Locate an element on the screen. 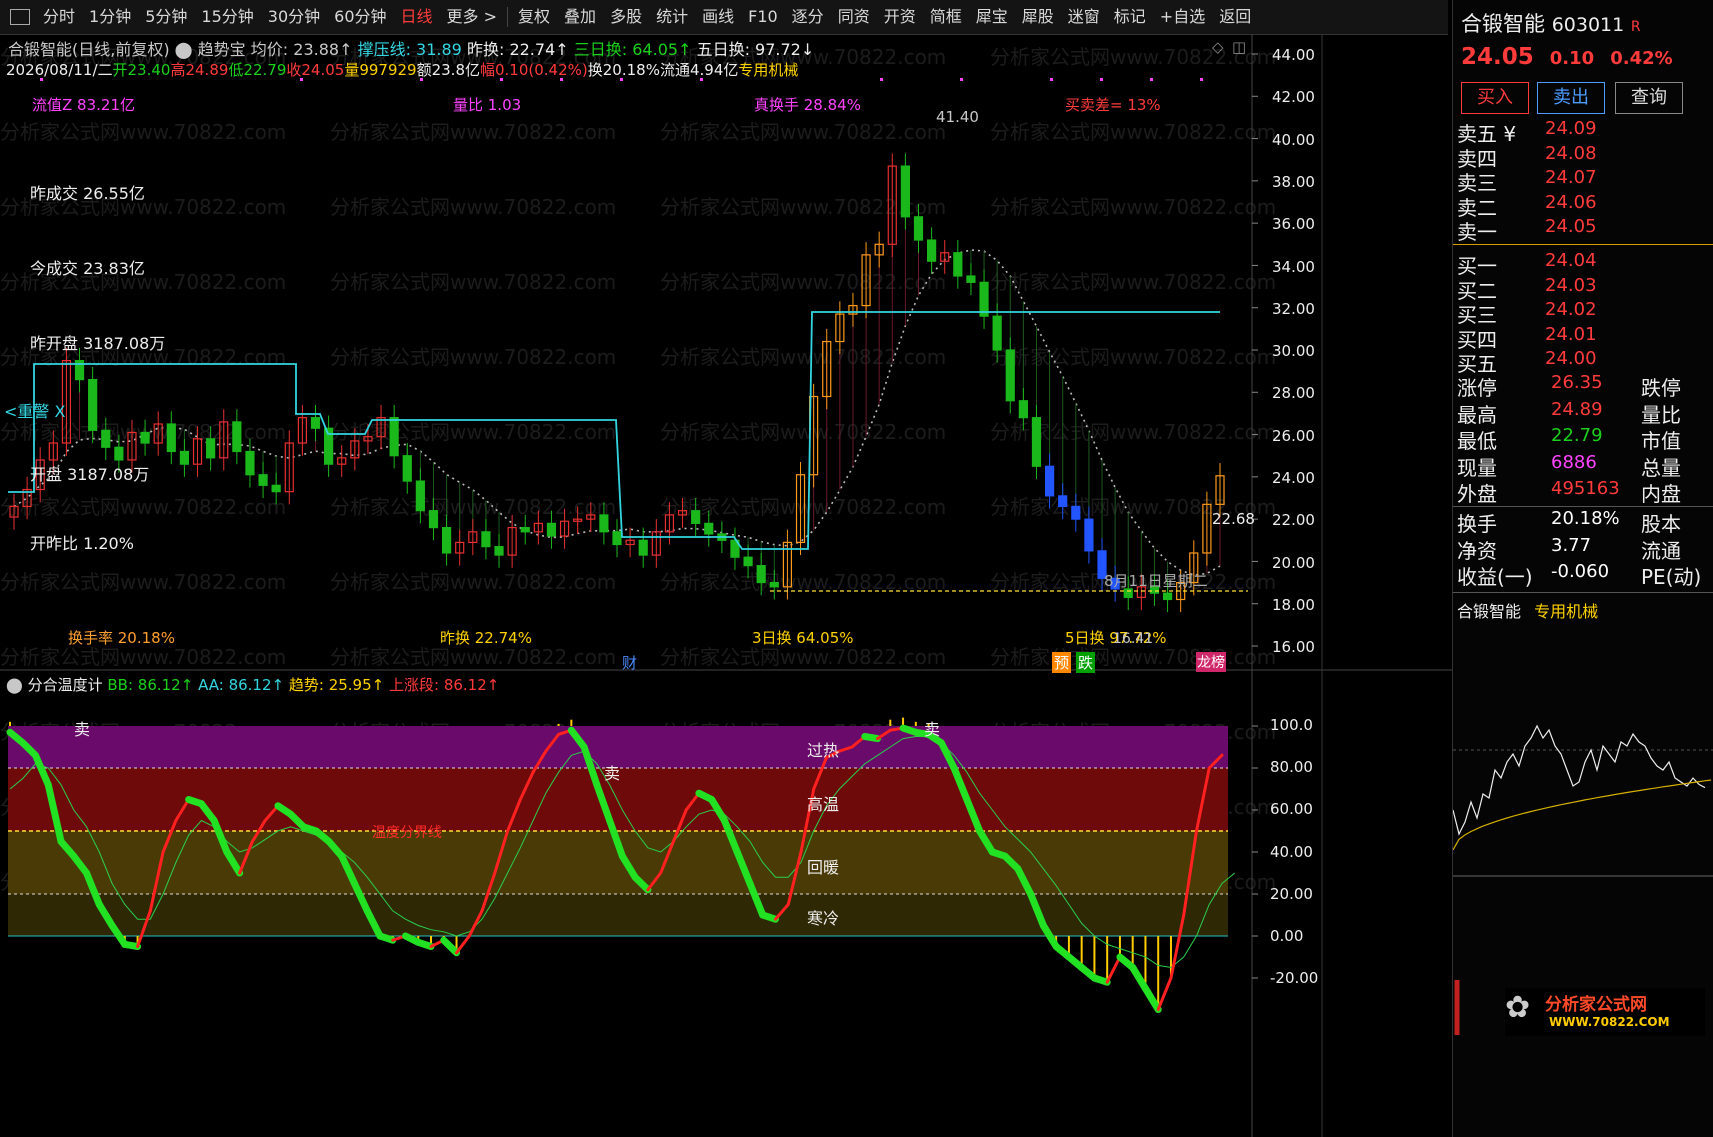 The height and width of the screenshot is (1137, 1713). intraday-mini-chart is located at coordinates (1583, 878).